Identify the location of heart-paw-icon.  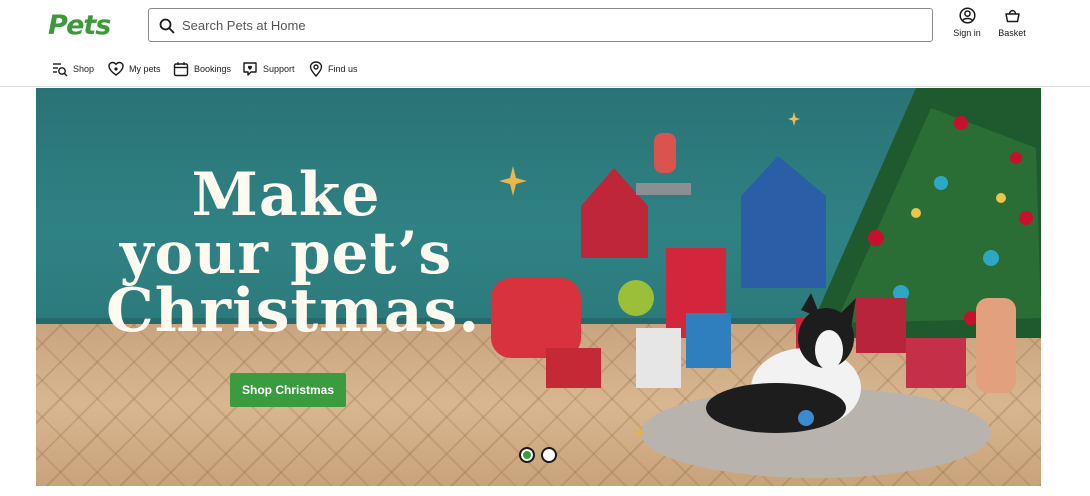
(116, 68).